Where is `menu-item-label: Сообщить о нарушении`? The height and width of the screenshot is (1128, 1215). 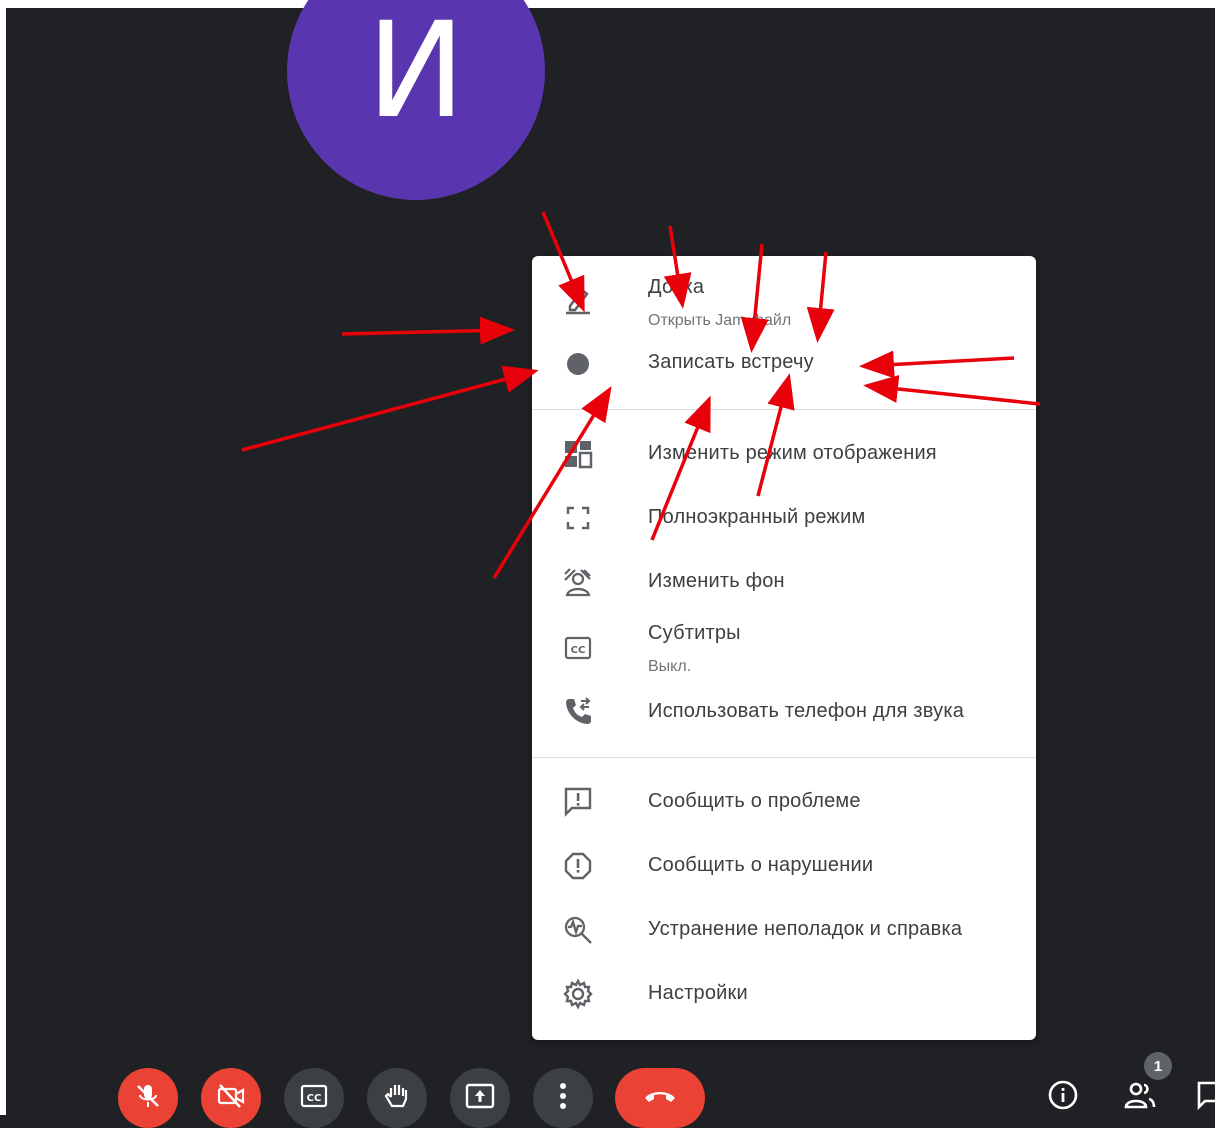 menu-item-label: Сообщить о нарушении is located at coordinates (761, 865).